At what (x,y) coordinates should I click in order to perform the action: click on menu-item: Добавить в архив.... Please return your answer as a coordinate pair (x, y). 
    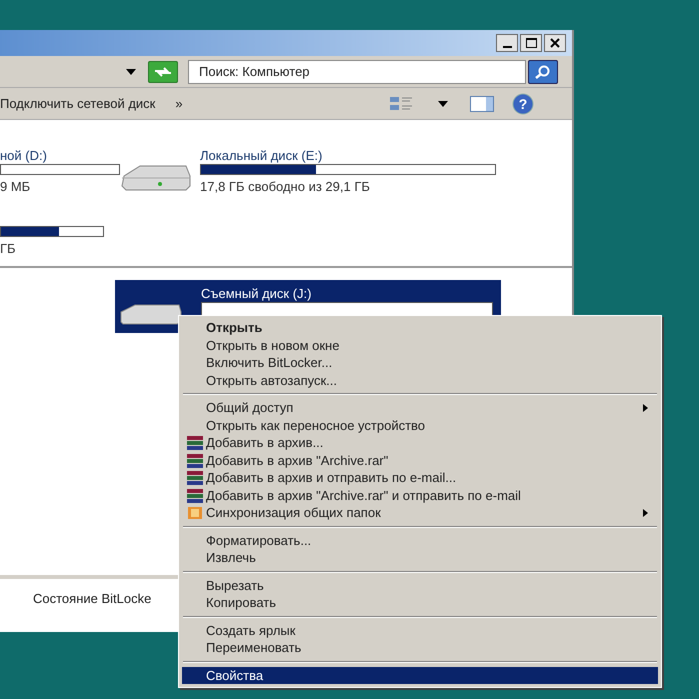
    Looking at the image, I should click on (420, 443).